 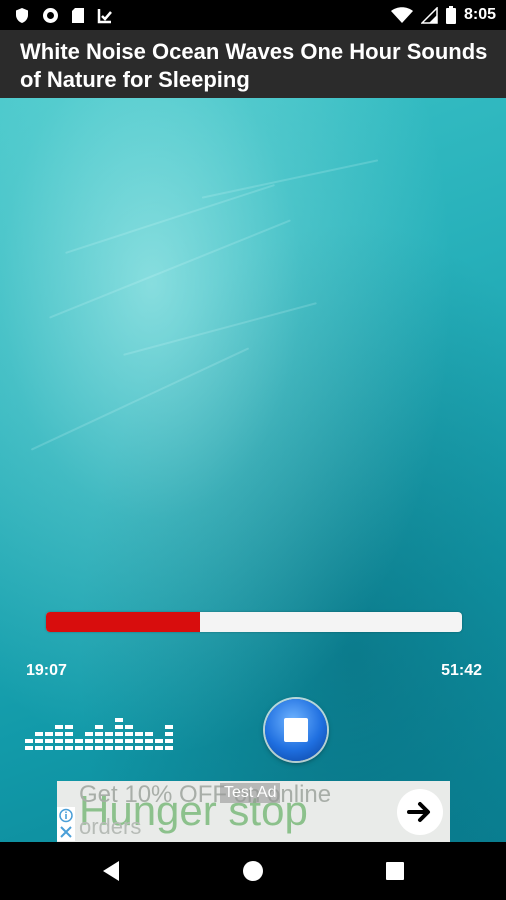 I want to click on sd-card-icon, so click(x=78, y=15).